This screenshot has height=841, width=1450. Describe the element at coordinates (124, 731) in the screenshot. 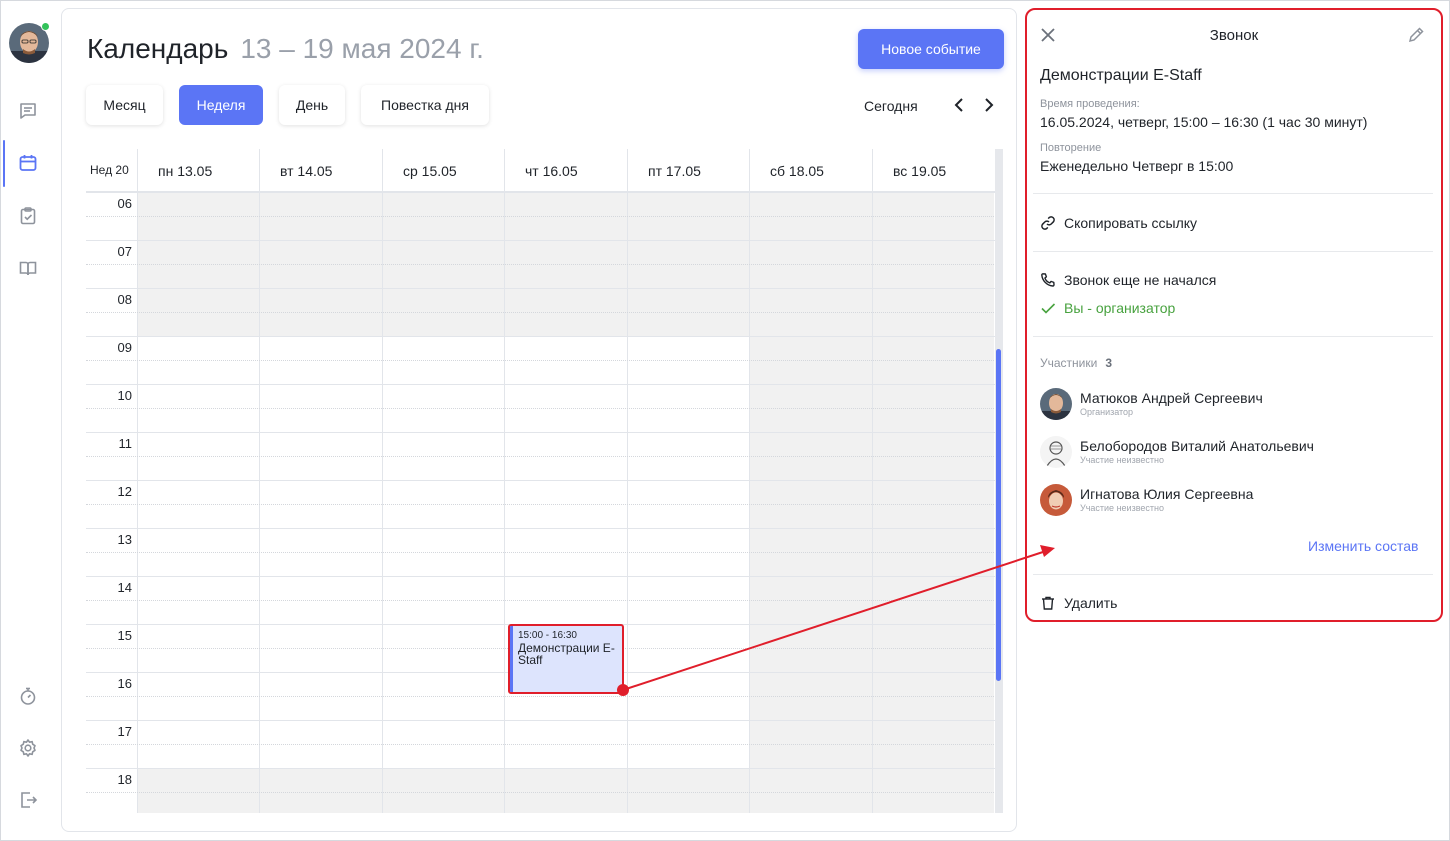

I see `hour-label: 17` at that location.